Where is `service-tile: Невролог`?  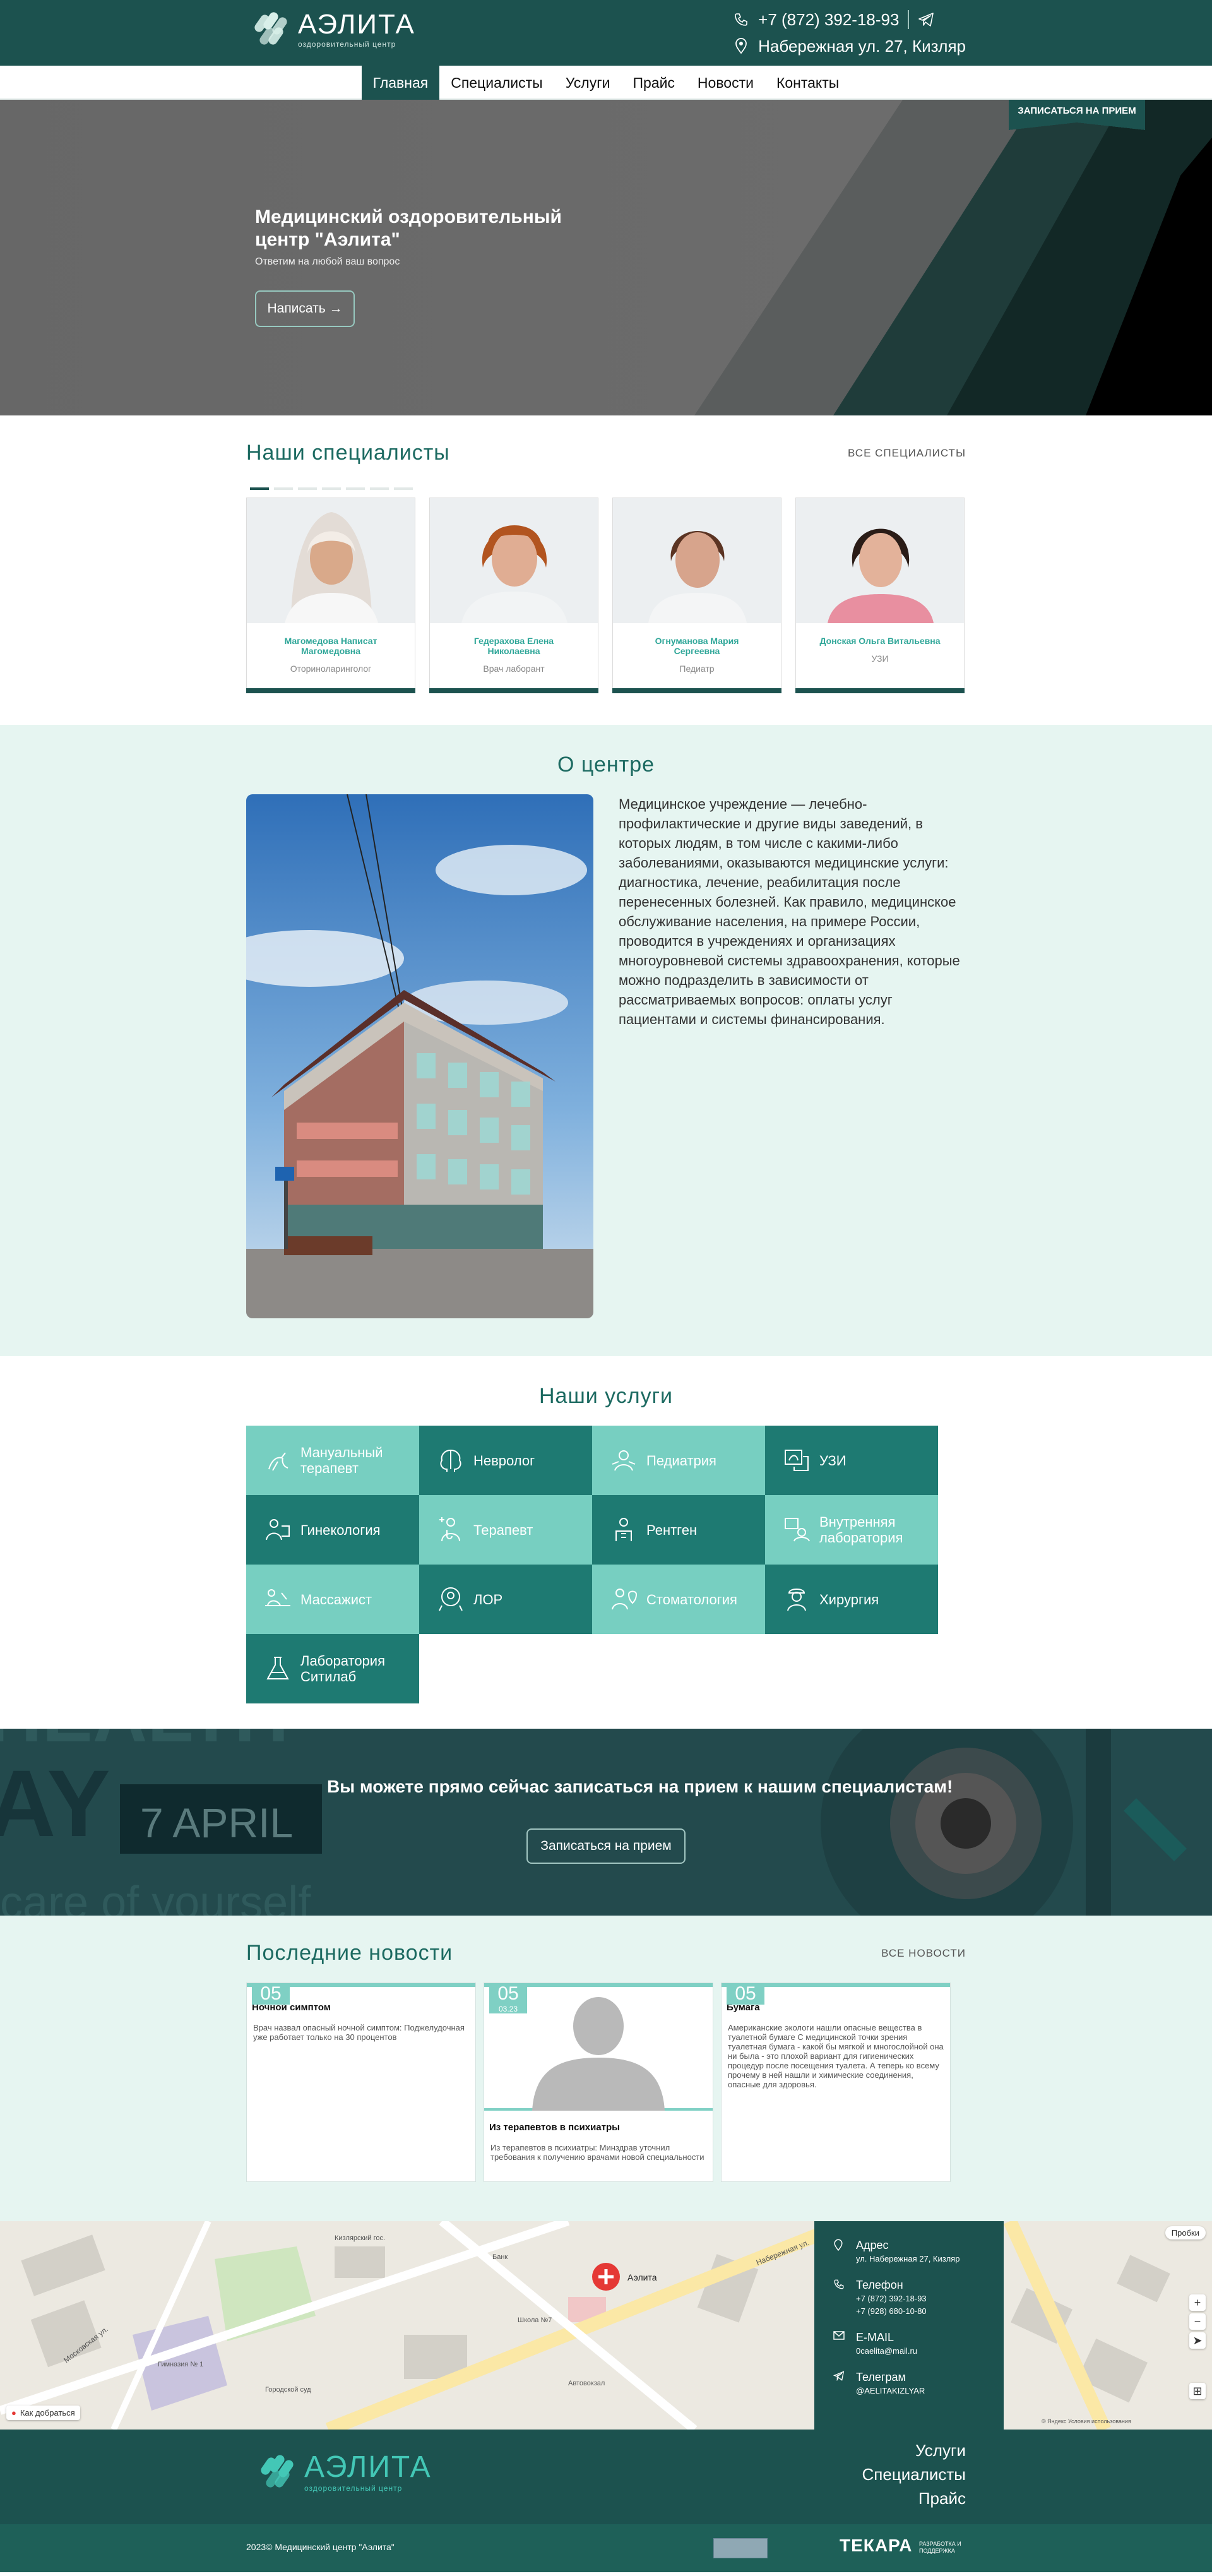 service-tile: Невролог is located at coordinates (505, 1460).